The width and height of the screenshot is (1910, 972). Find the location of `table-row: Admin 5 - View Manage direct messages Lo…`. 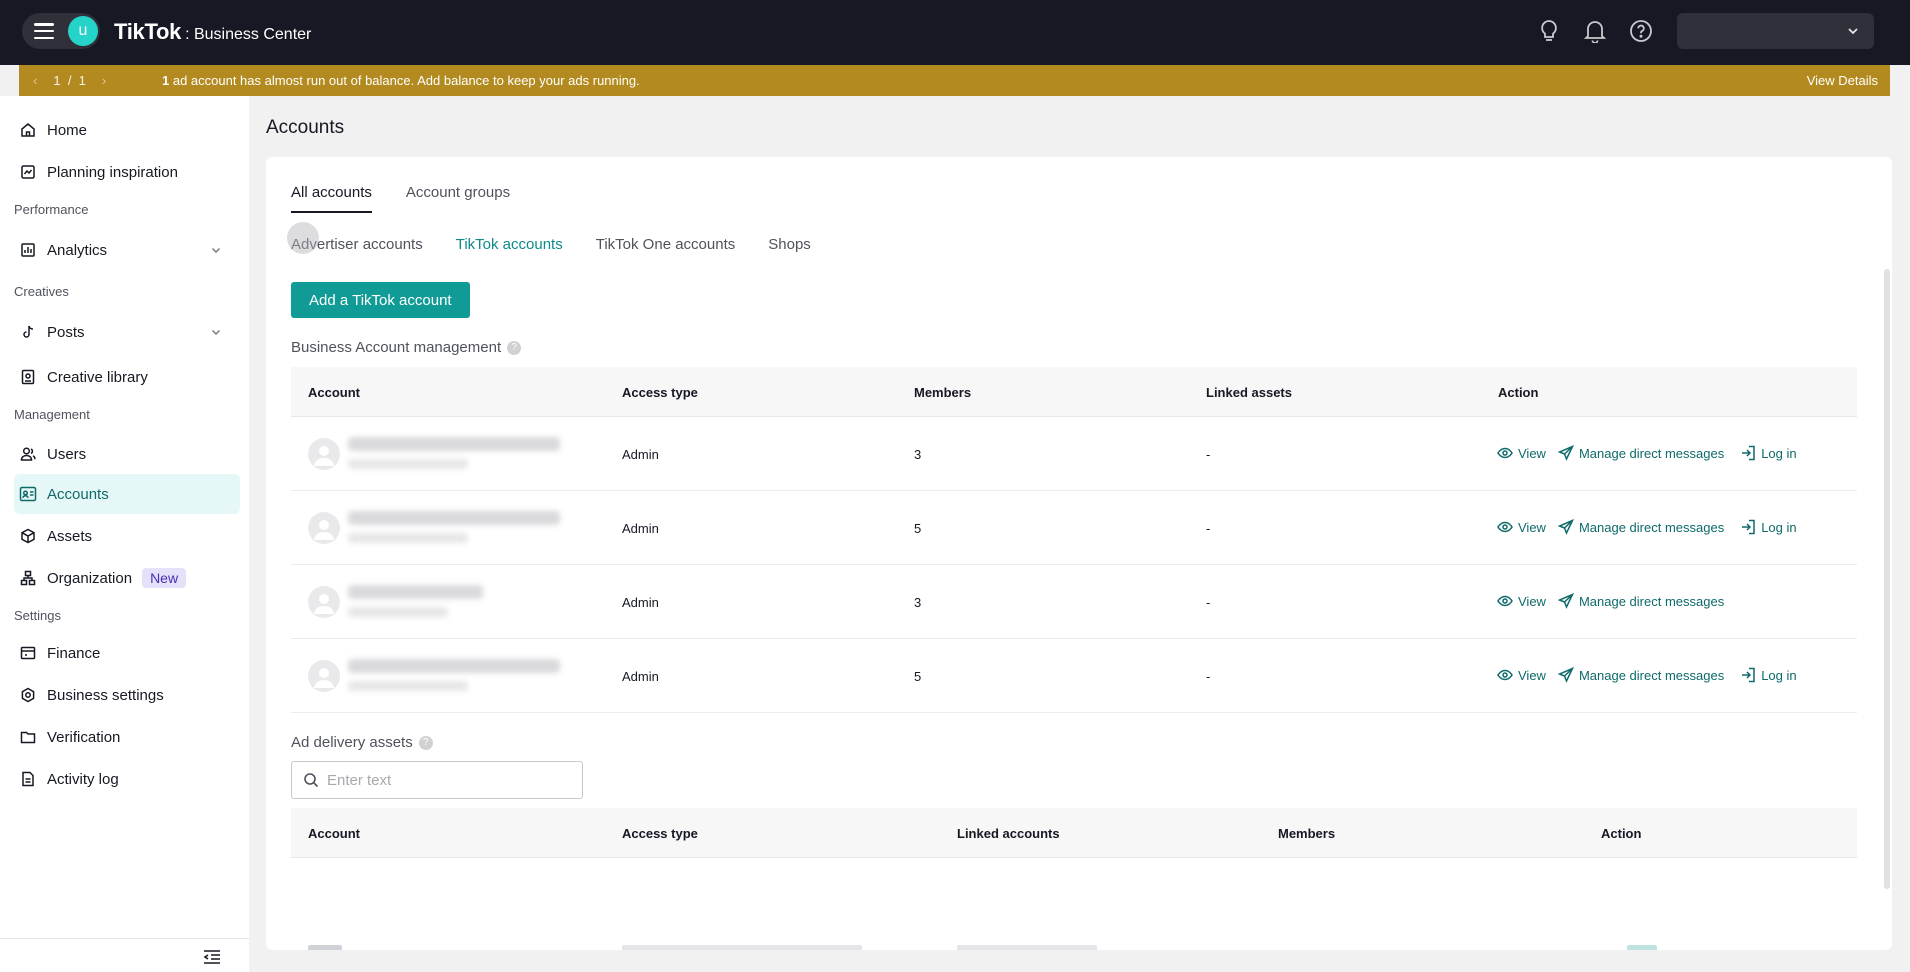

table-row: Admin 5 - View Manage direct messages Lo… is located at coordinates (1074, 528).